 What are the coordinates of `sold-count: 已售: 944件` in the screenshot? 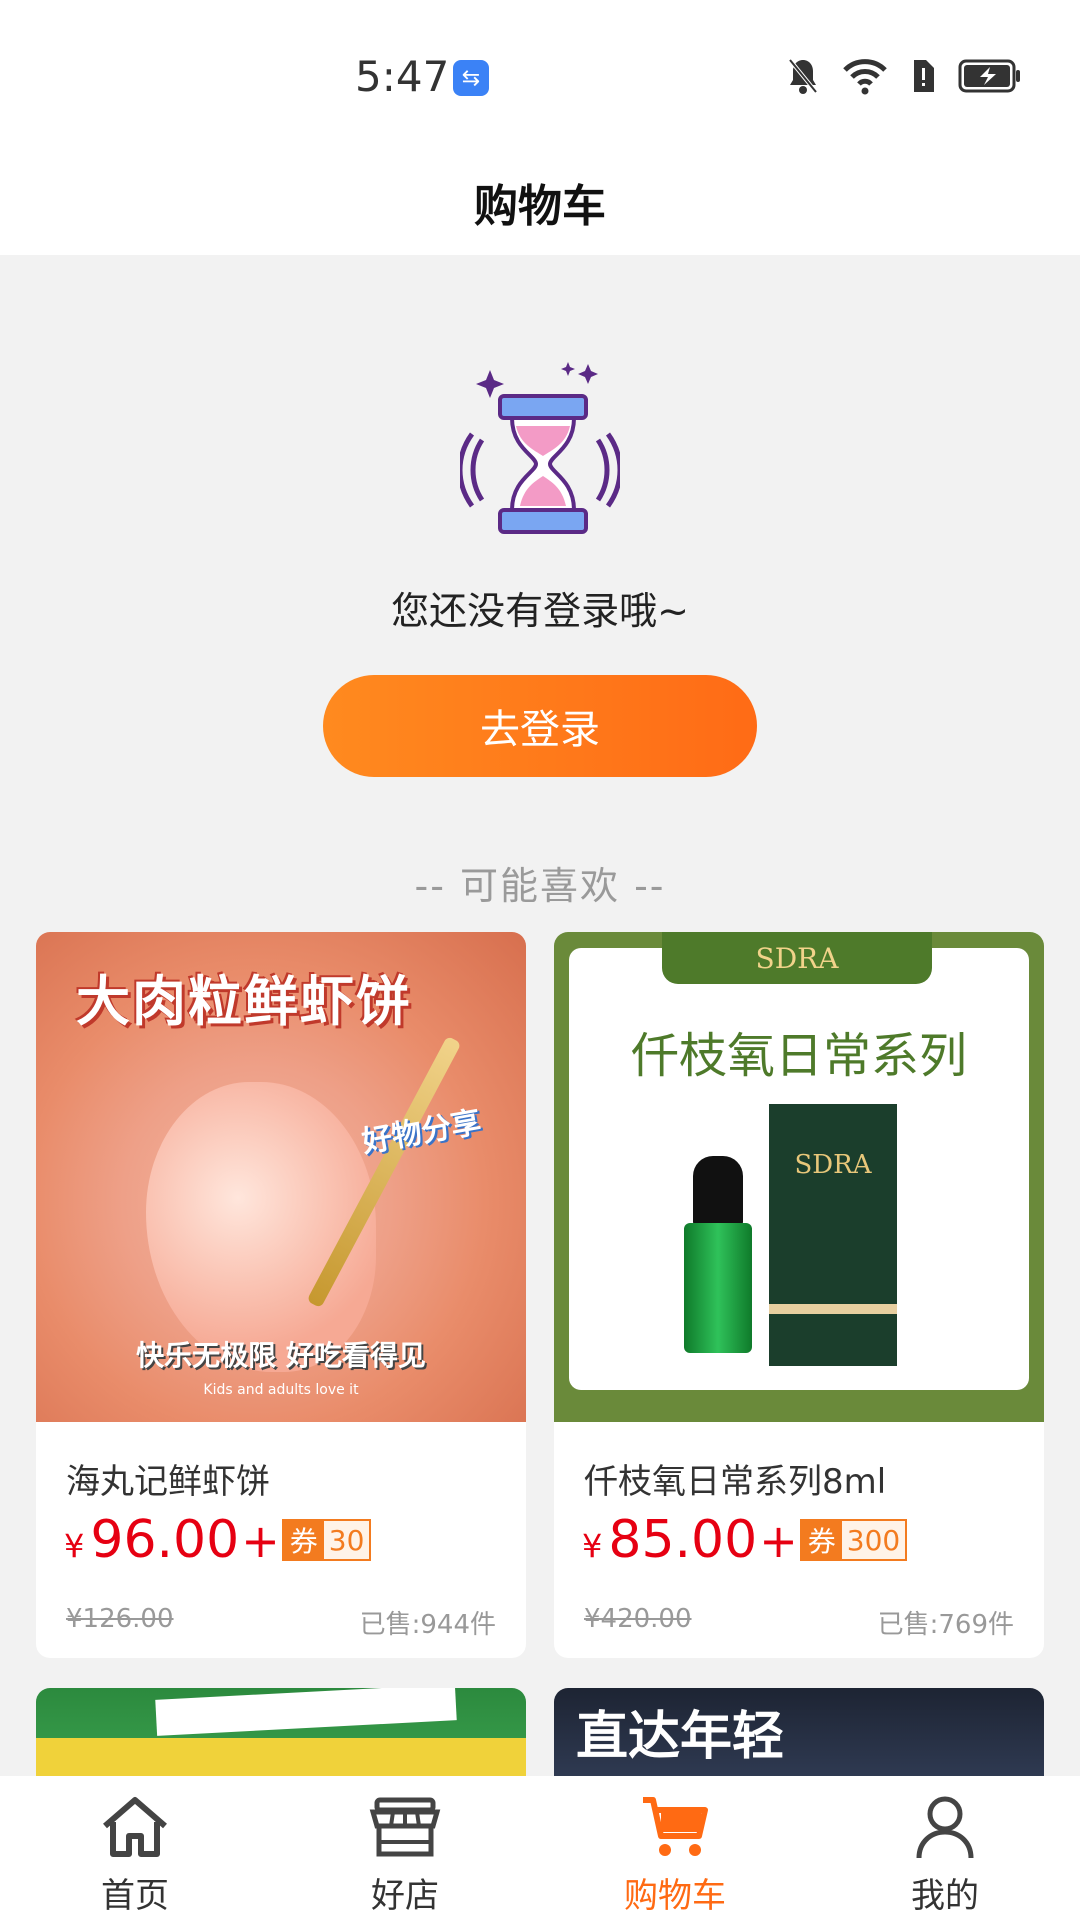 It's located at (428, 1622).